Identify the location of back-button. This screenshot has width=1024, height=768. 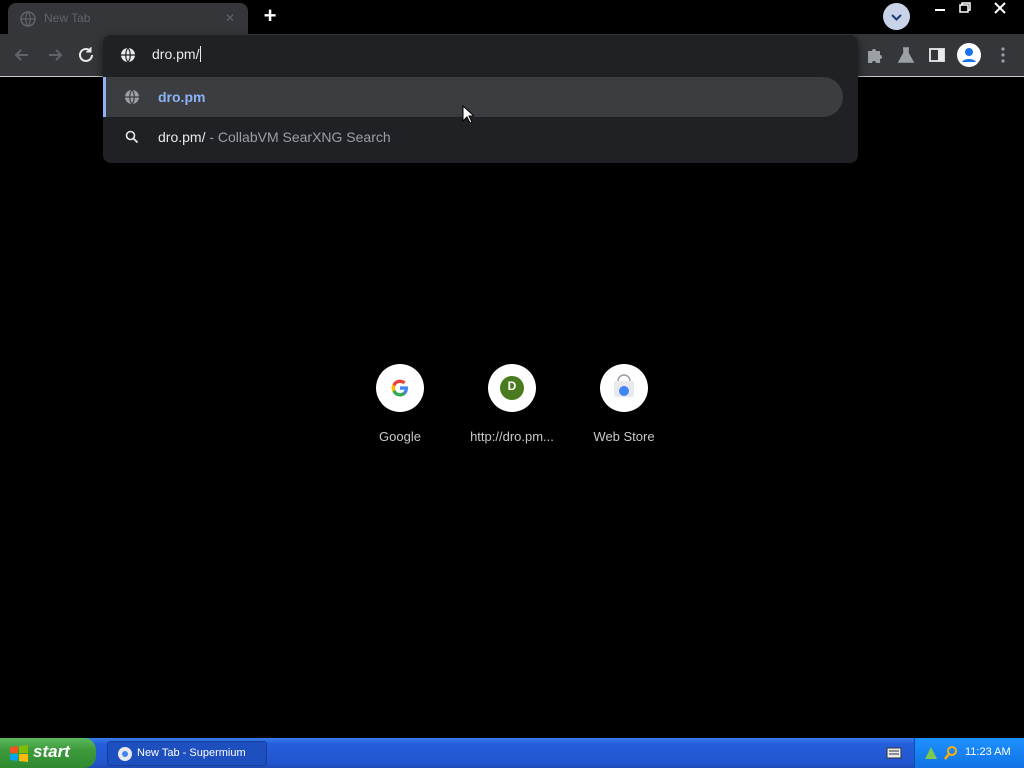
(22, 55).